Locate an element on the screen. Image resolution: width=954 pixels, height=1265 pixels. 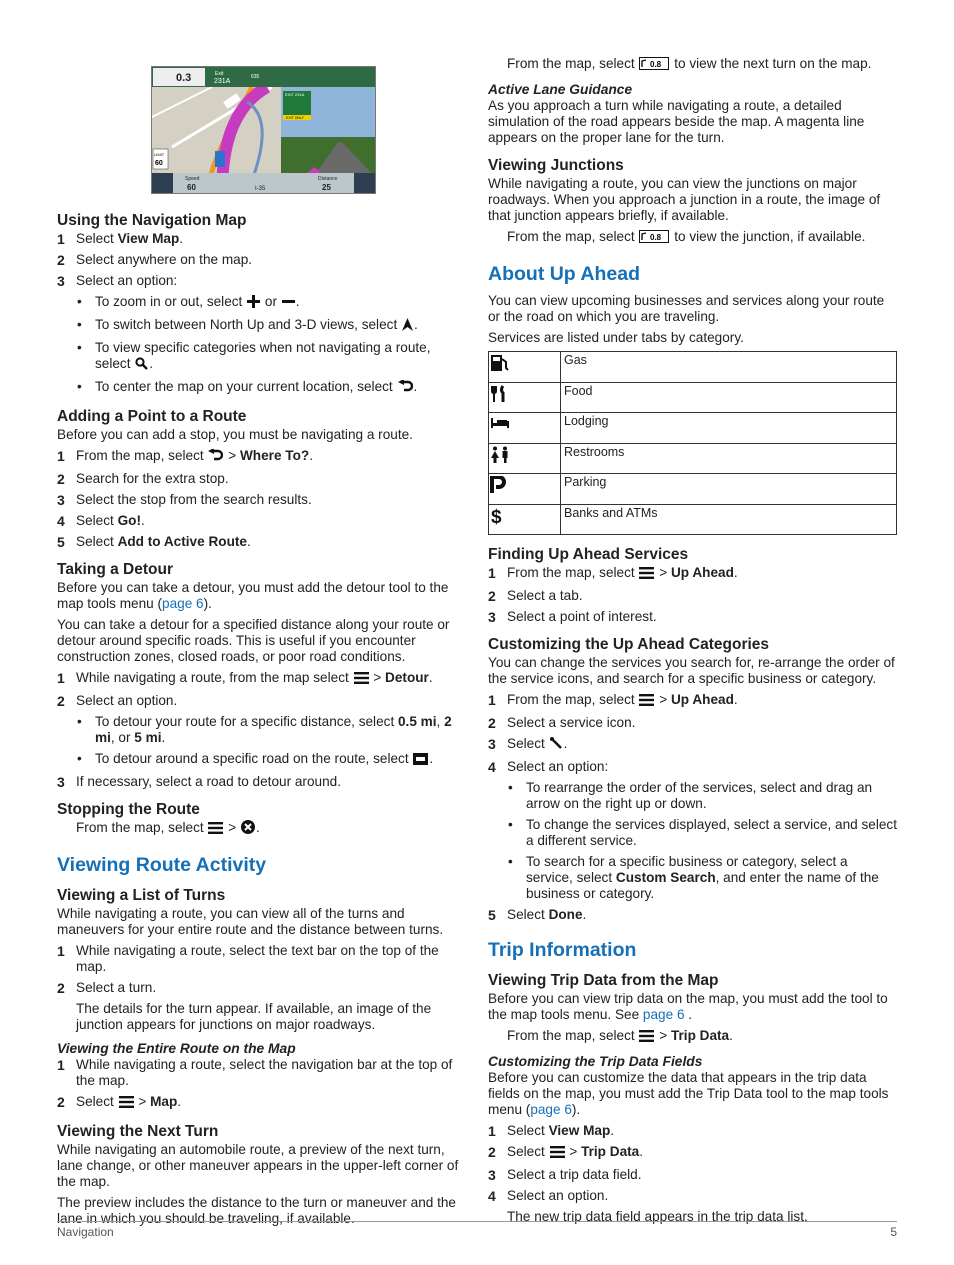
category-row: Restrooms is located at coordinates (692, 458).